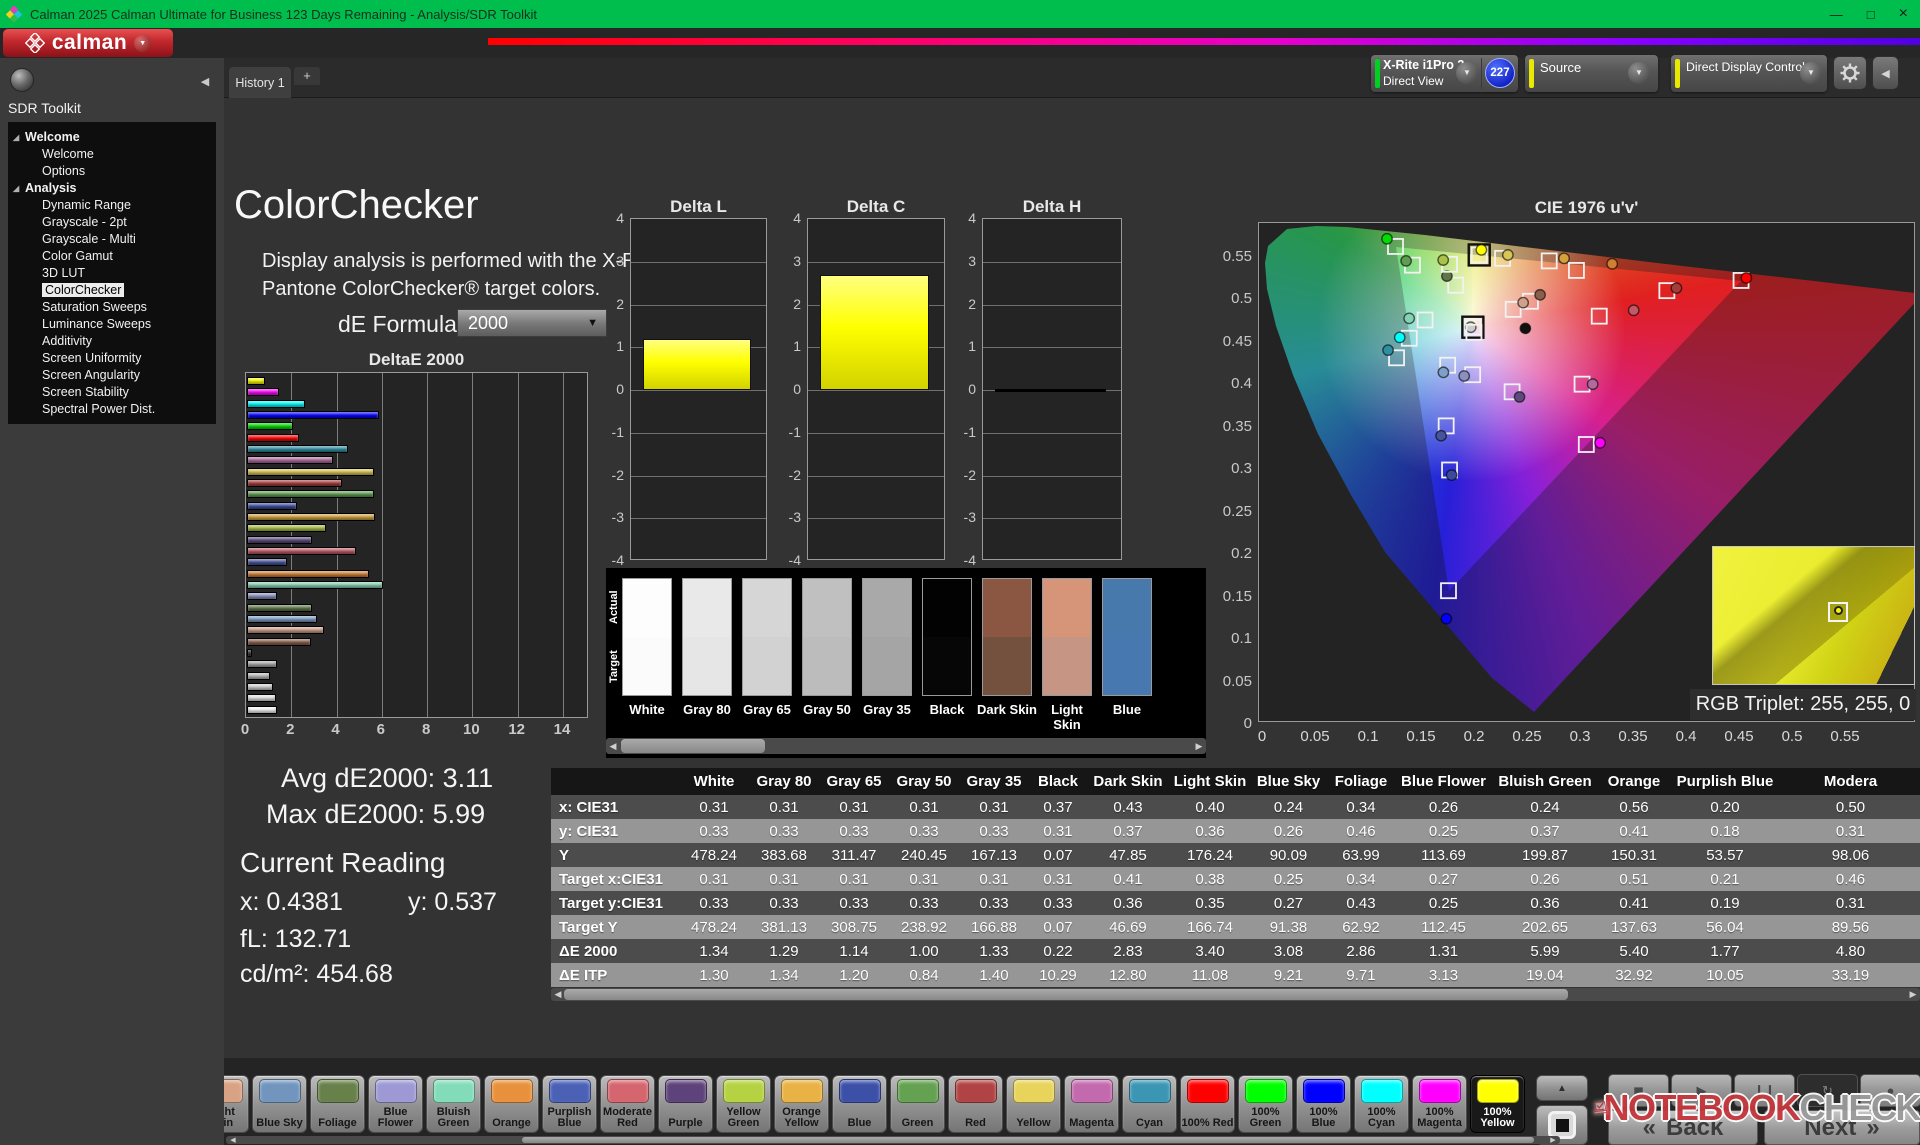 The image size is (1920, 1145). I want to click on sidebar-item-additivity: Additivity, so click(112, 341).